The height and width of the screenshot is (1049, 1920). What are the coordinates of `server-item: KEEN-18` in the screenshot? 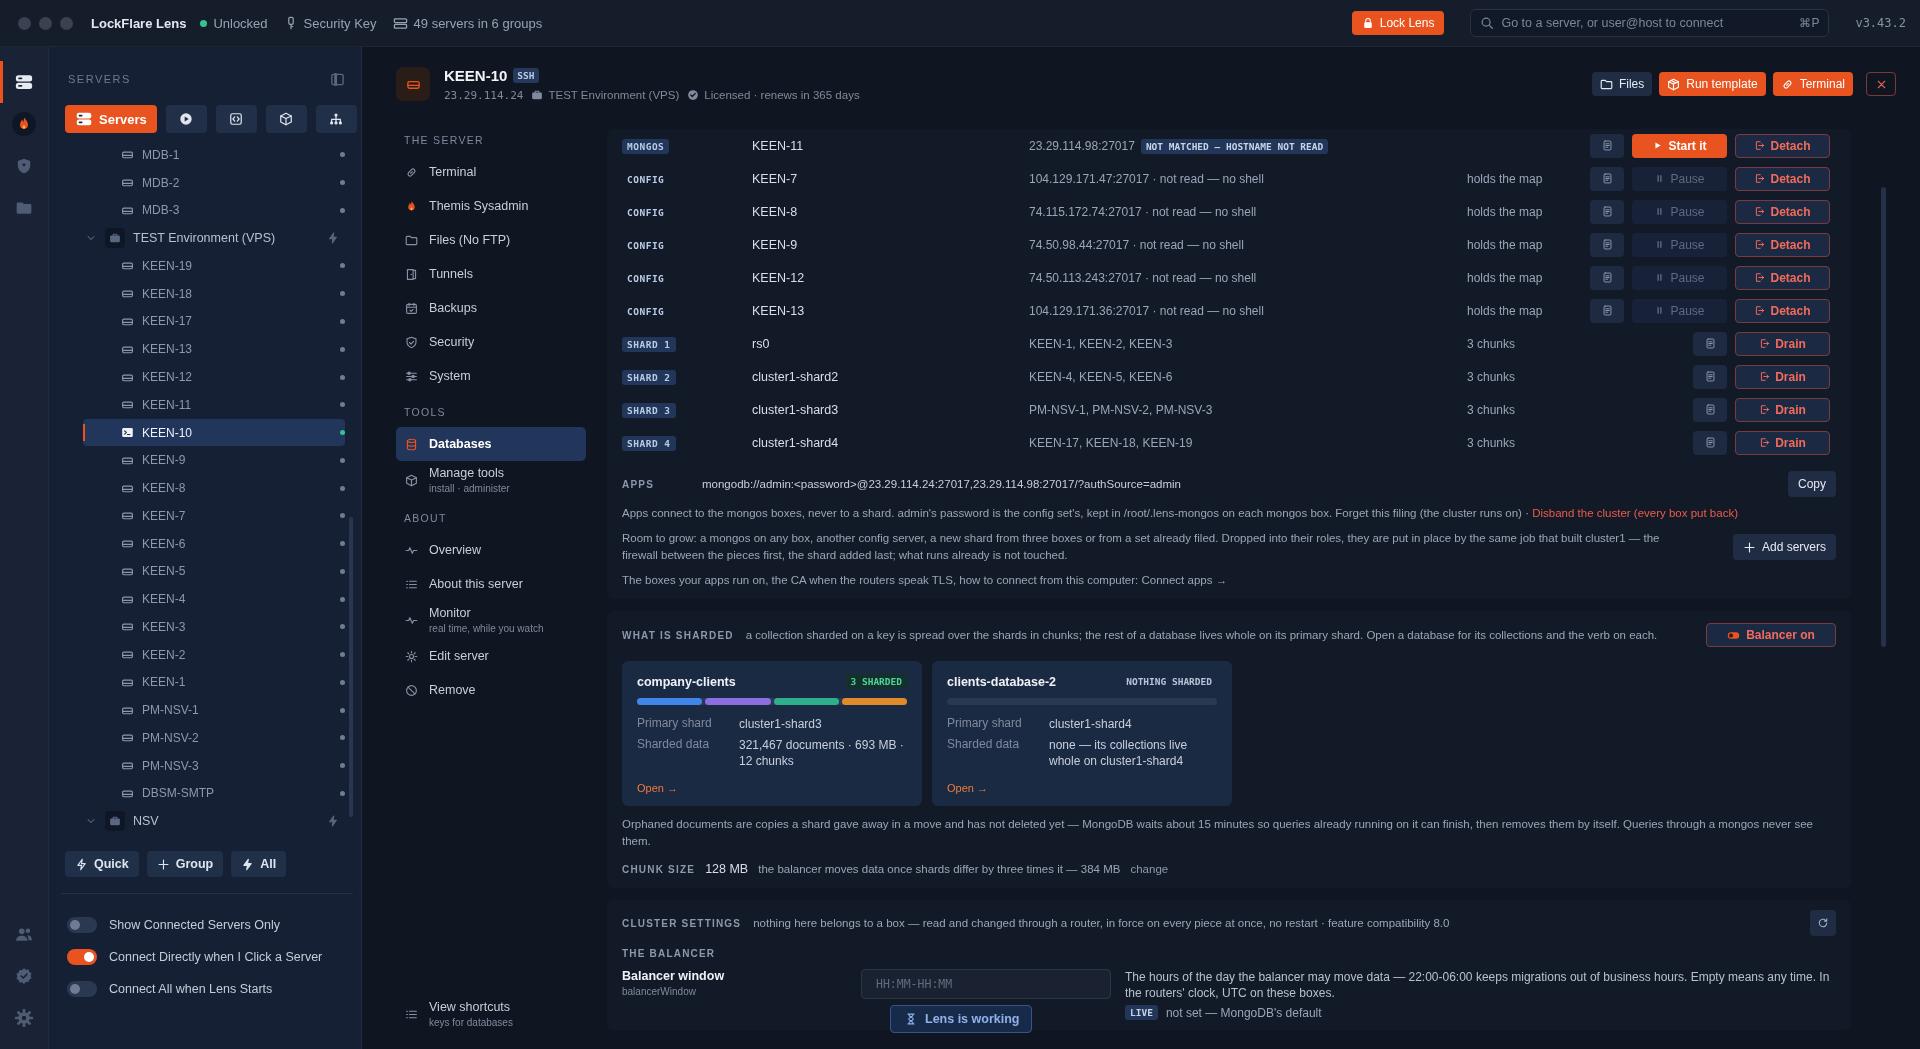 It's located at (215, 293).